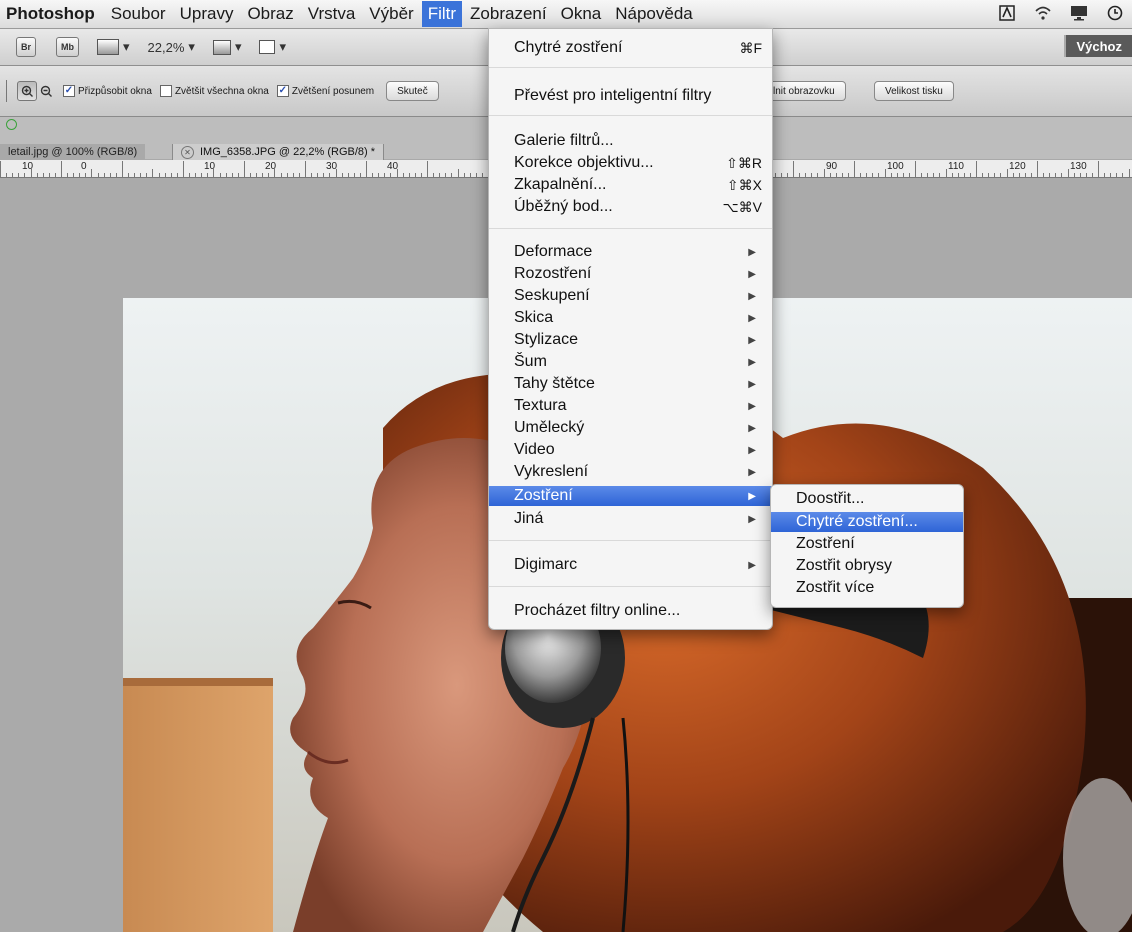 This screenshot has width=1132, height=932. What do you see at coordinates (325, 91) in the screenshot?
I see `scrubby-zoom-checkbox: ✓ Zvětšení posunem` at bounding box center [325, 91].